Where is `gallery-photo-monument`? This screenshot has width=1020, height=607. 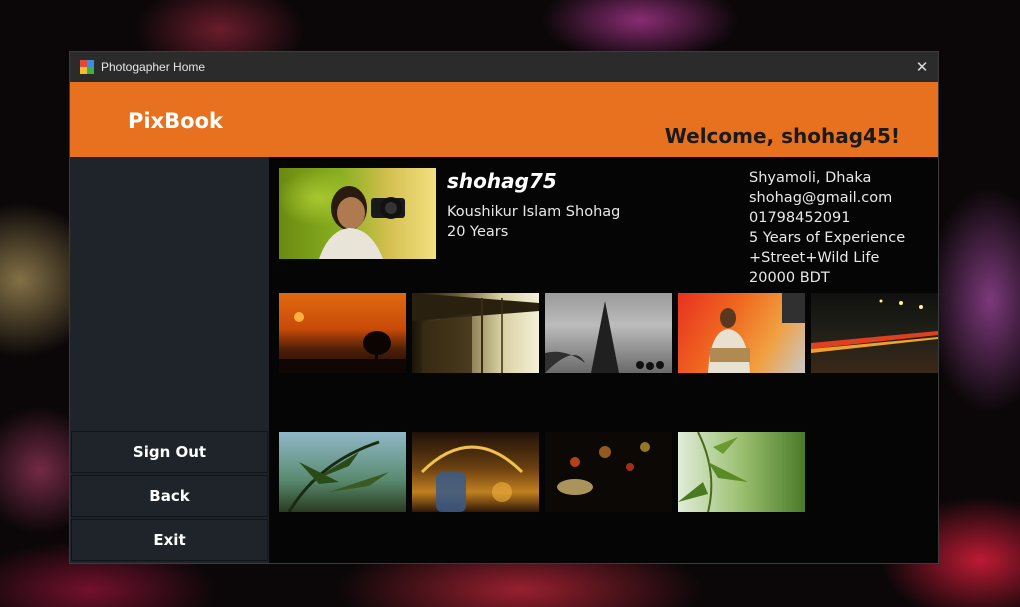
gallery-photo-monument is located at coordinates (608, 333).